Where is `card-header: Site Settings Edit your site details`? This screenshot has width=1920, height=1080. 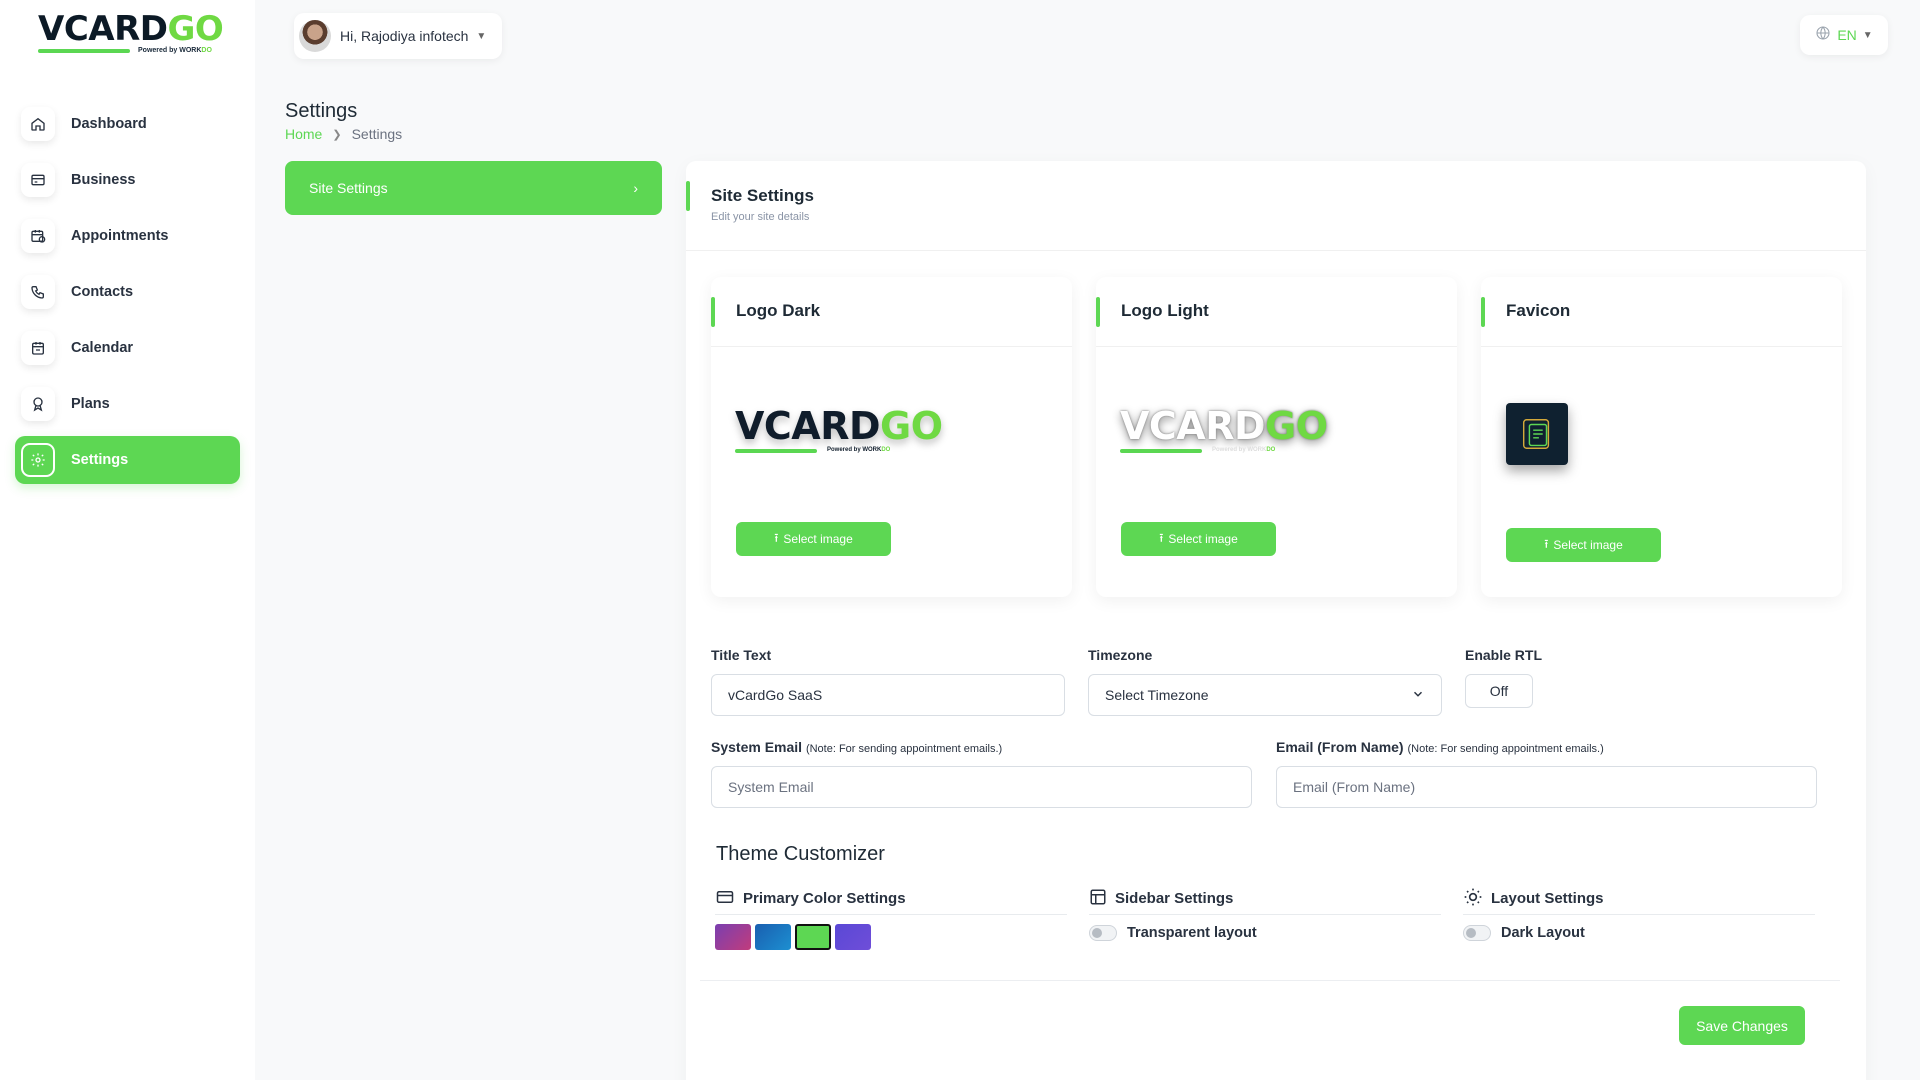
card-header: Site Settings Edit your site details is located at coordinates (1276, 206).